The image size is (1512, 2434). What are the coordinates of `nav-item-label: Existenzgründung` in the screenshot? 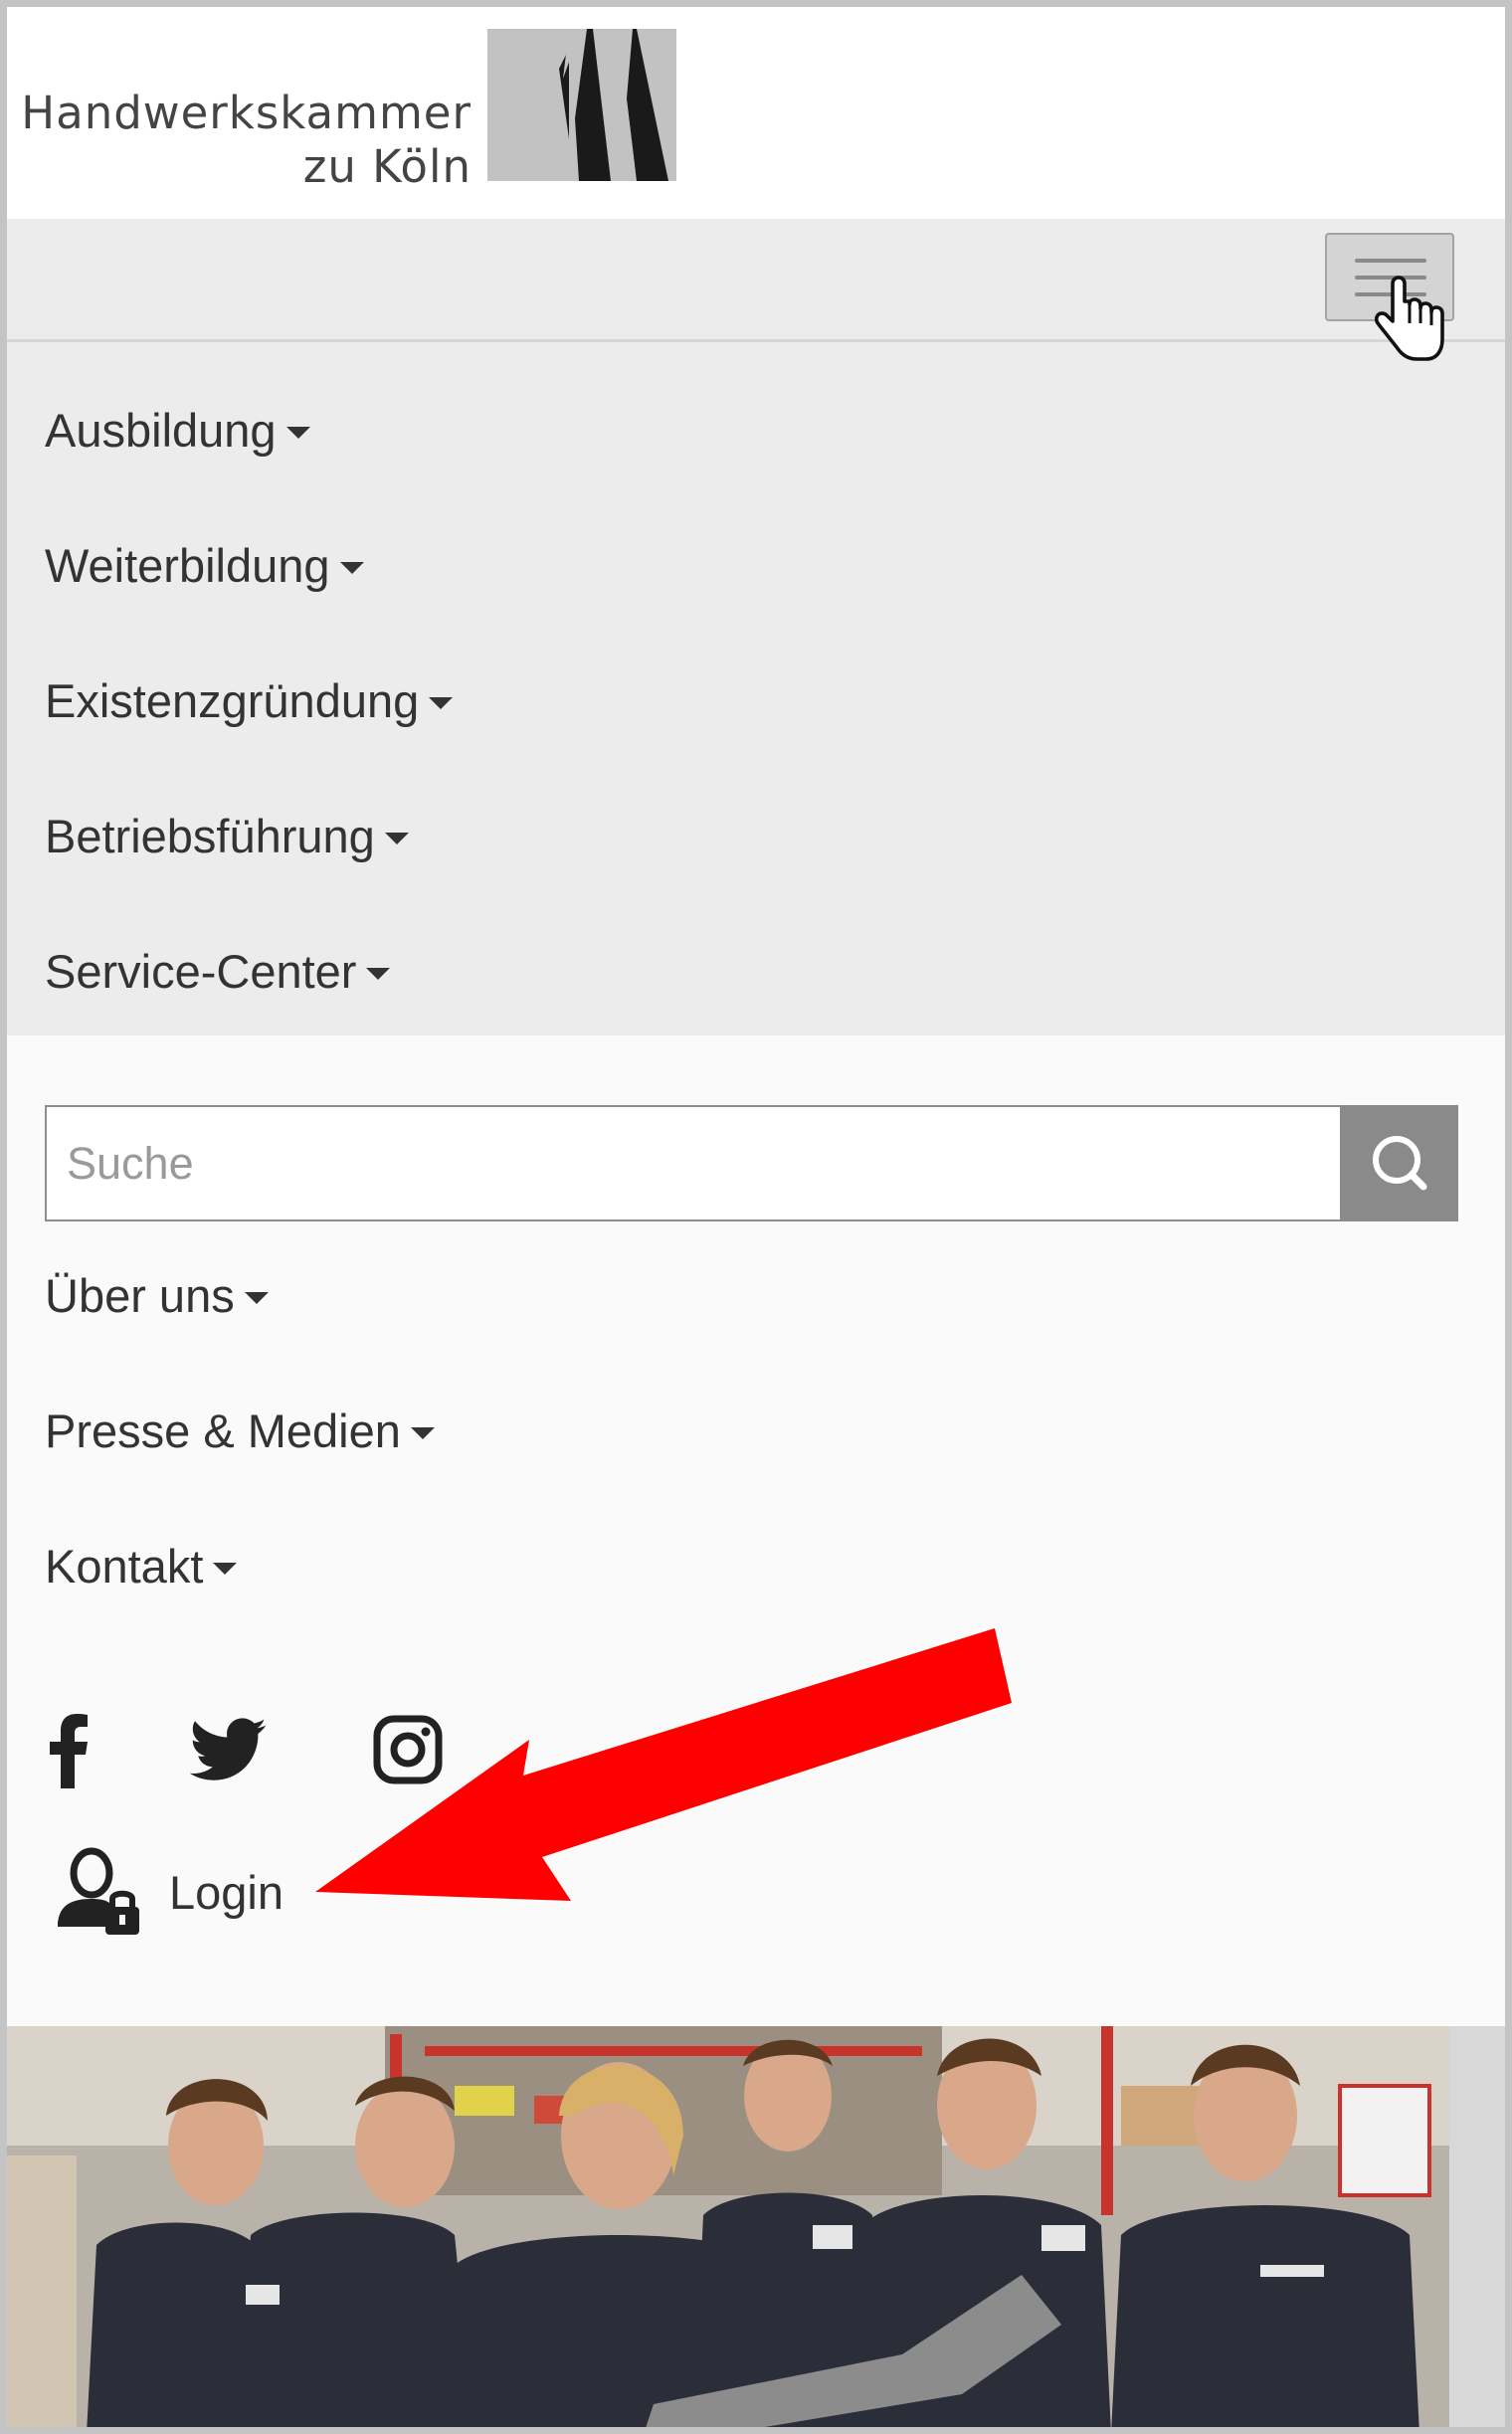 It's located at (232, 700).